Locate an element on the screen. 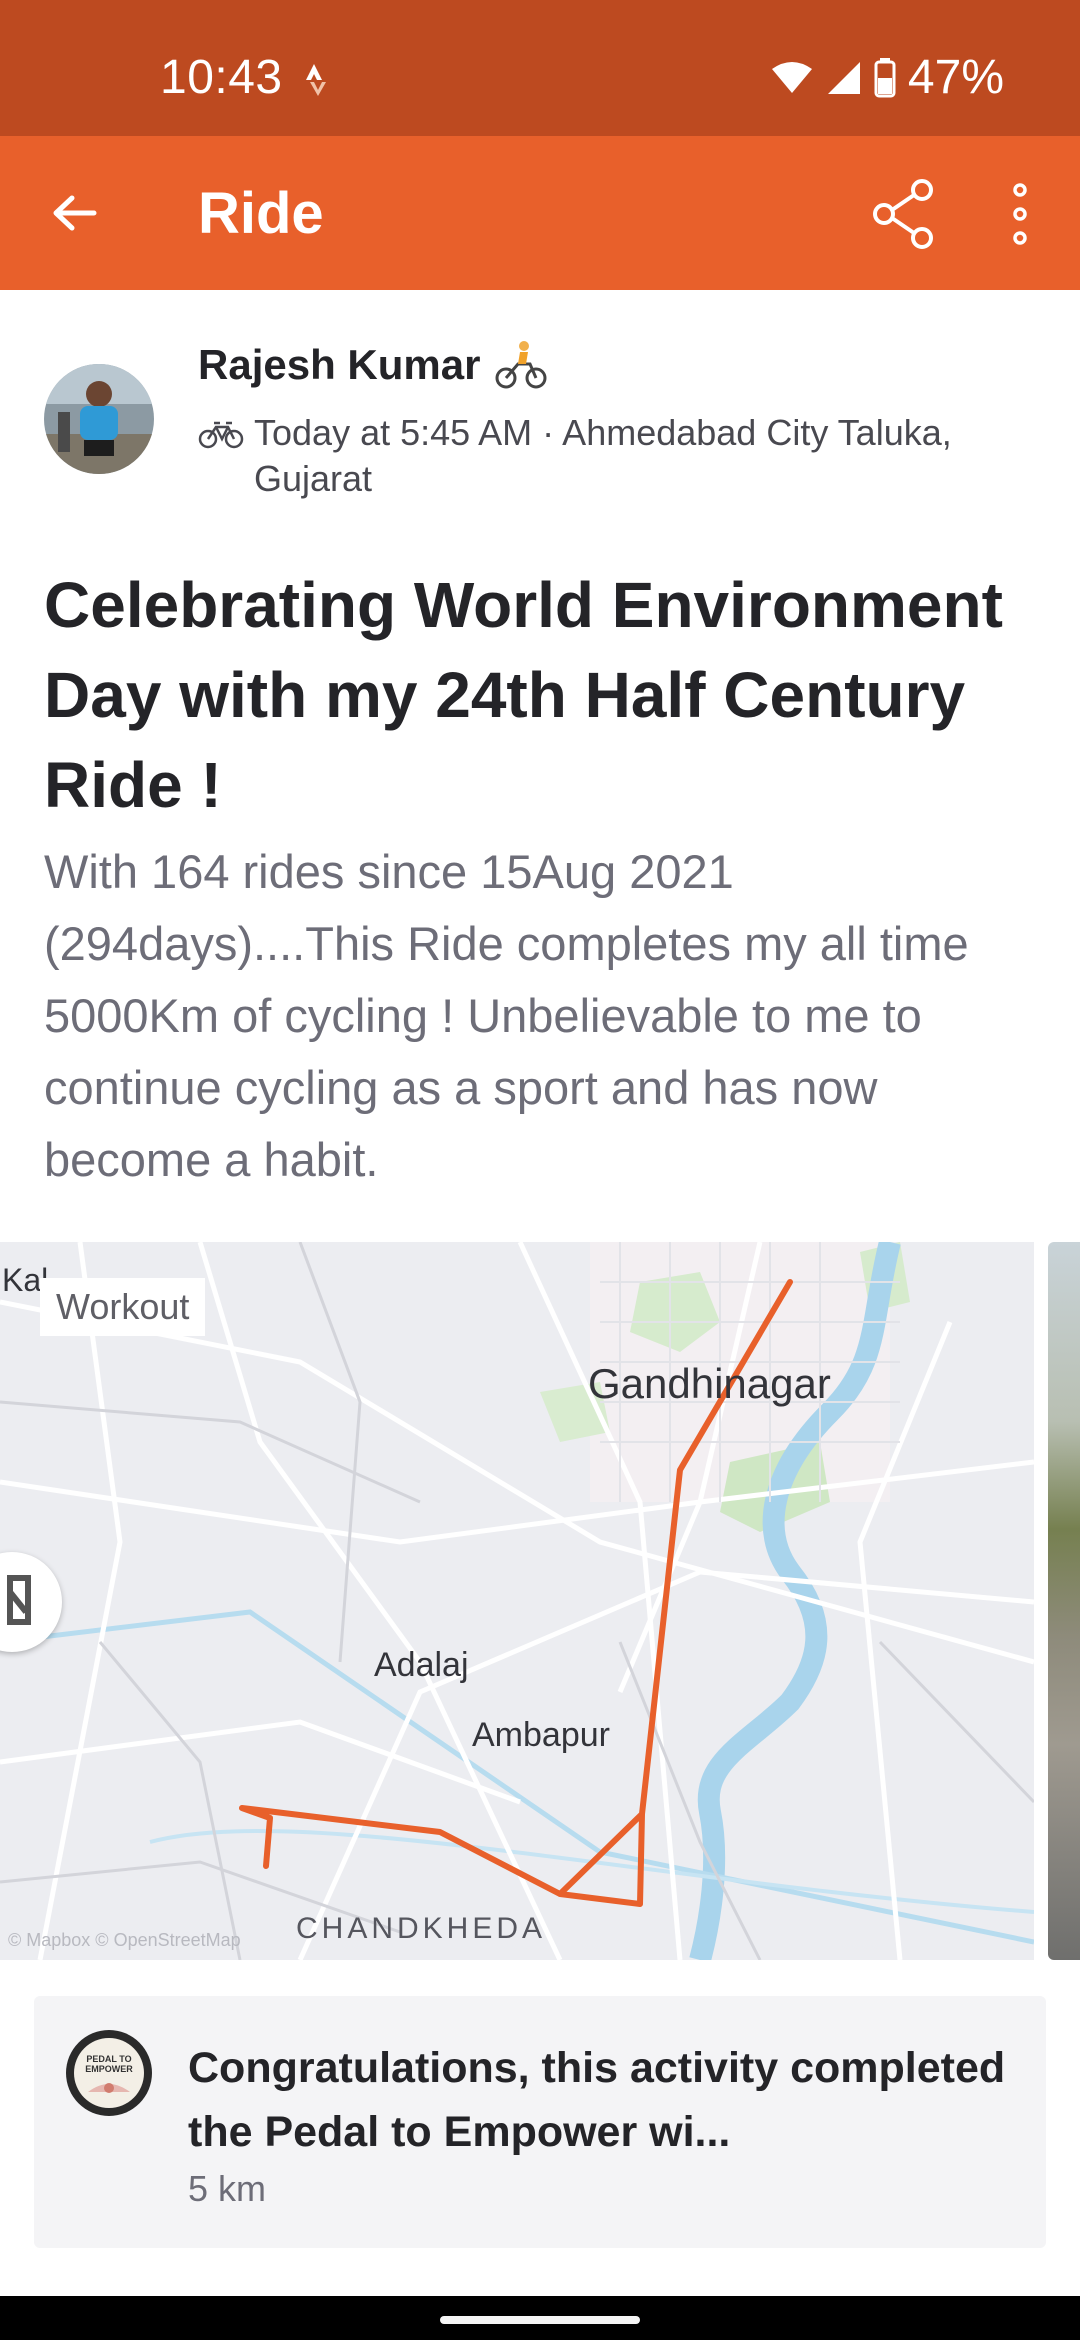 The height and width of the screenshot is (2340, 1080). battery-percent: 47% is located at coordinates (955, 77).